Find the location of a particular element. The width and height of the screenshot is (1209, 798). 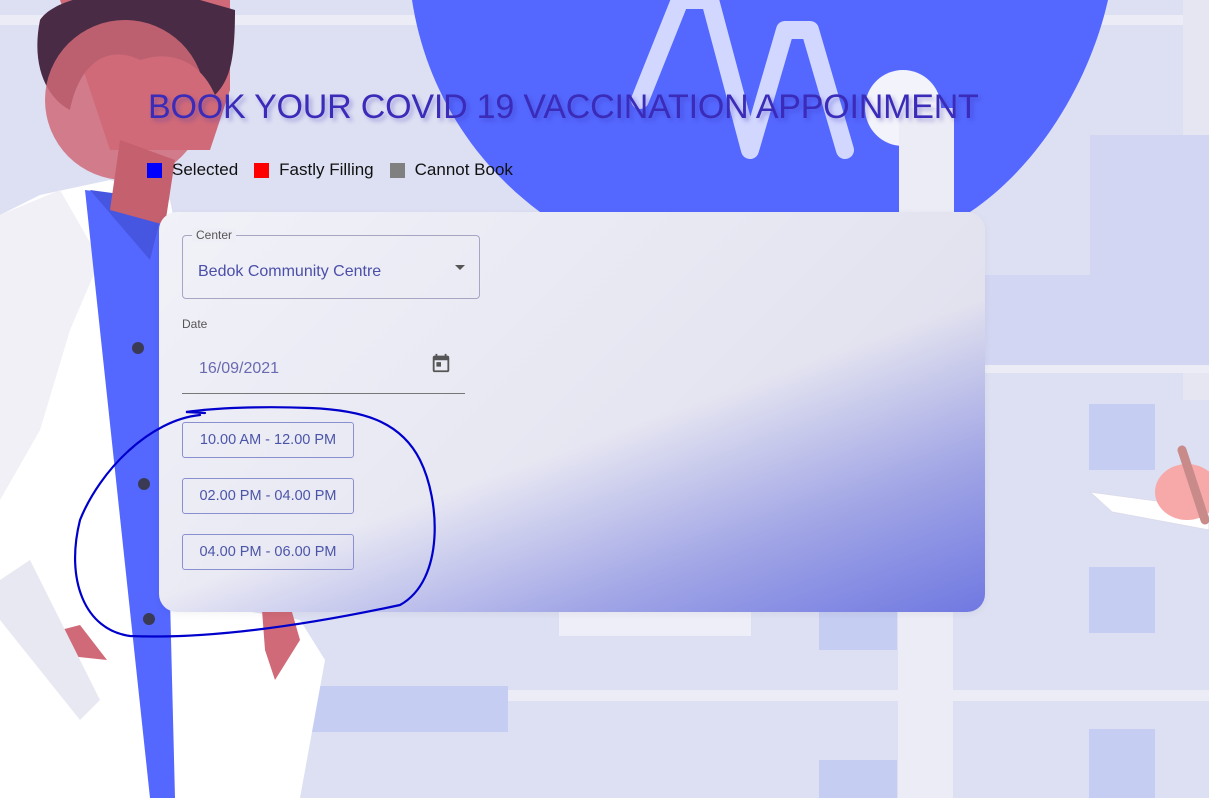

date-value: 16/09/2021 is located at coordinates (239, 369).